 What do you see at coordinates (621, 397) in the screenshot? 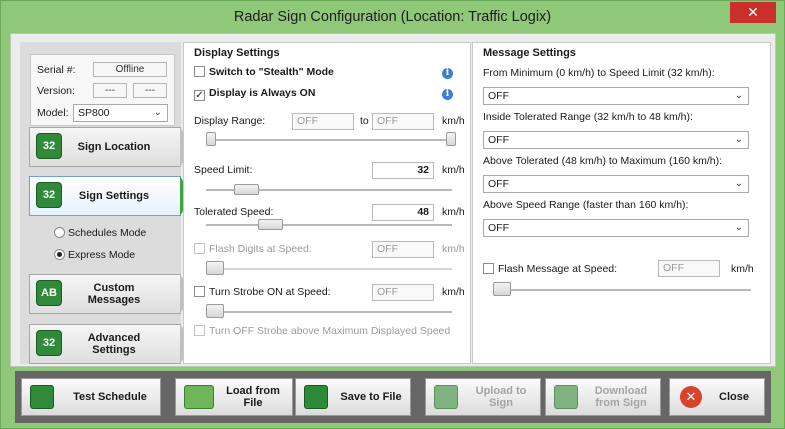
I see `button-label: Download from Sign` at bounding box center [621, 397].